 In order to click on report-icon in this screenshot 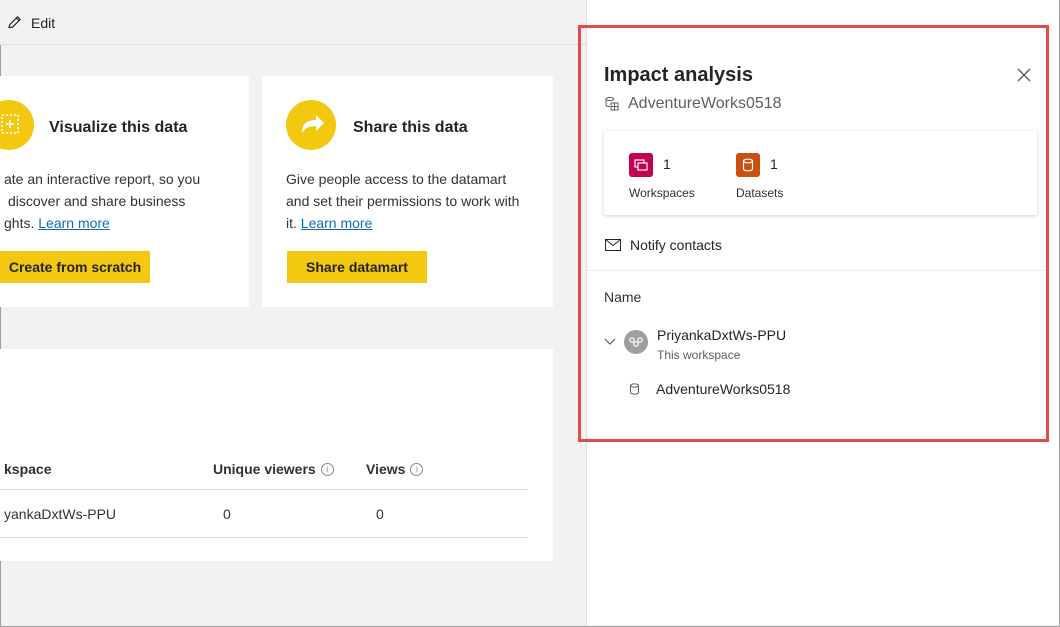, I will do `click(17, 125)`.